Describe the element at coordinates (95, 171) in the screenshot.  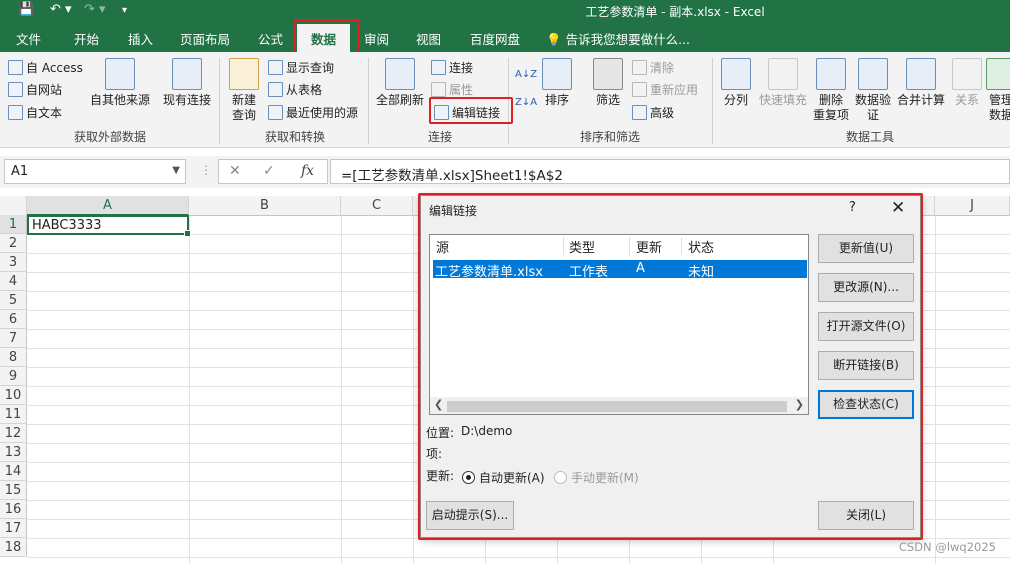
I see `name-box: A1 ▼` at that location.